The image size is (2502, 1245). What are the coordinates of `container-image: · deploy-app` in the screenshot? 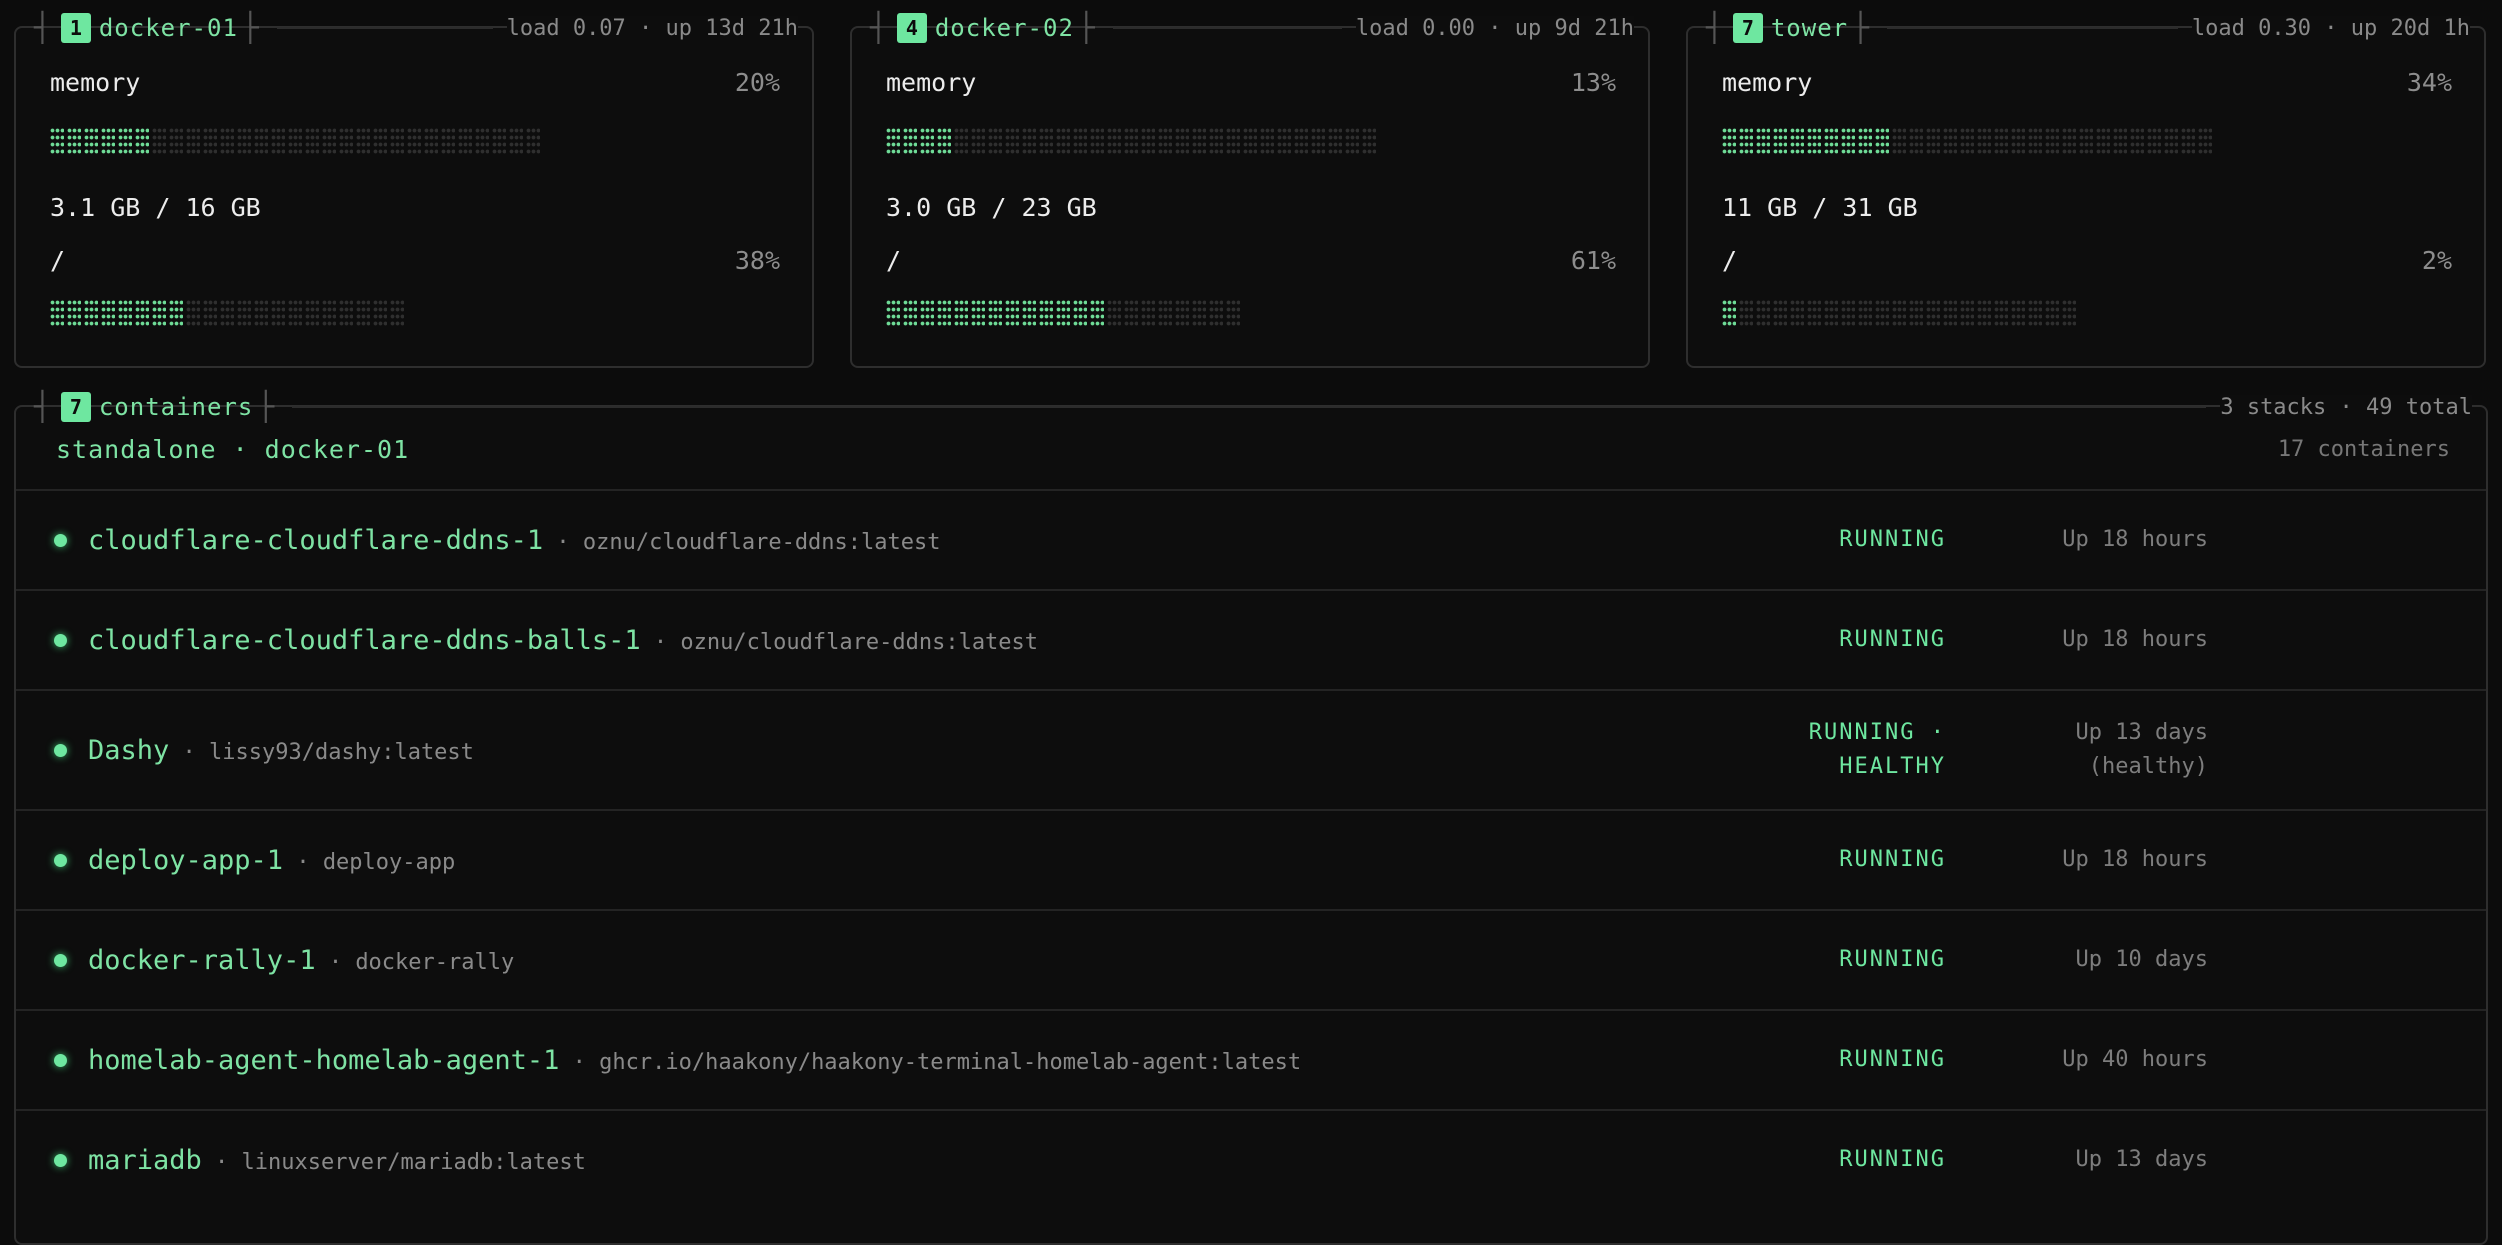 It's located at (369, 862).